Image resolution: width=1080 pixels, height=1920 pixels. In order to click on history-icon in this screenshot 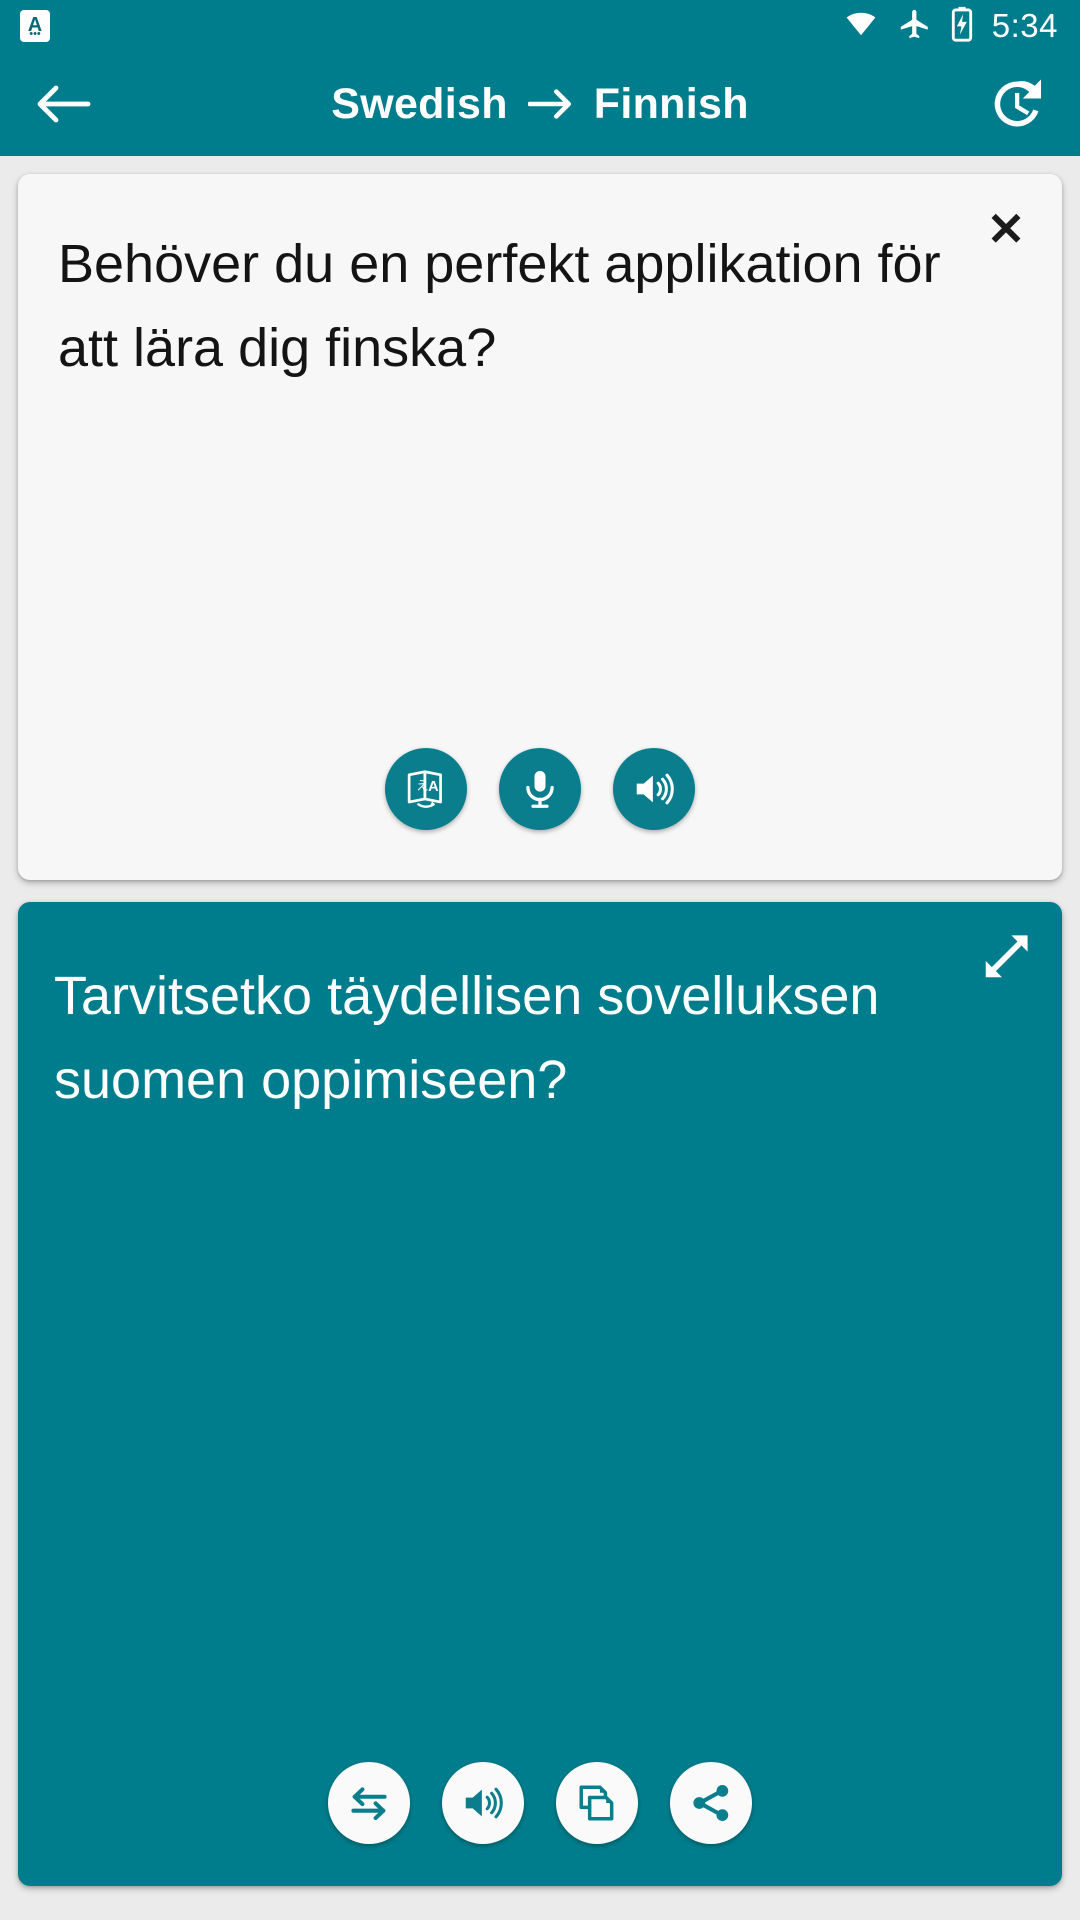, I will do `click(1017, 103)`.